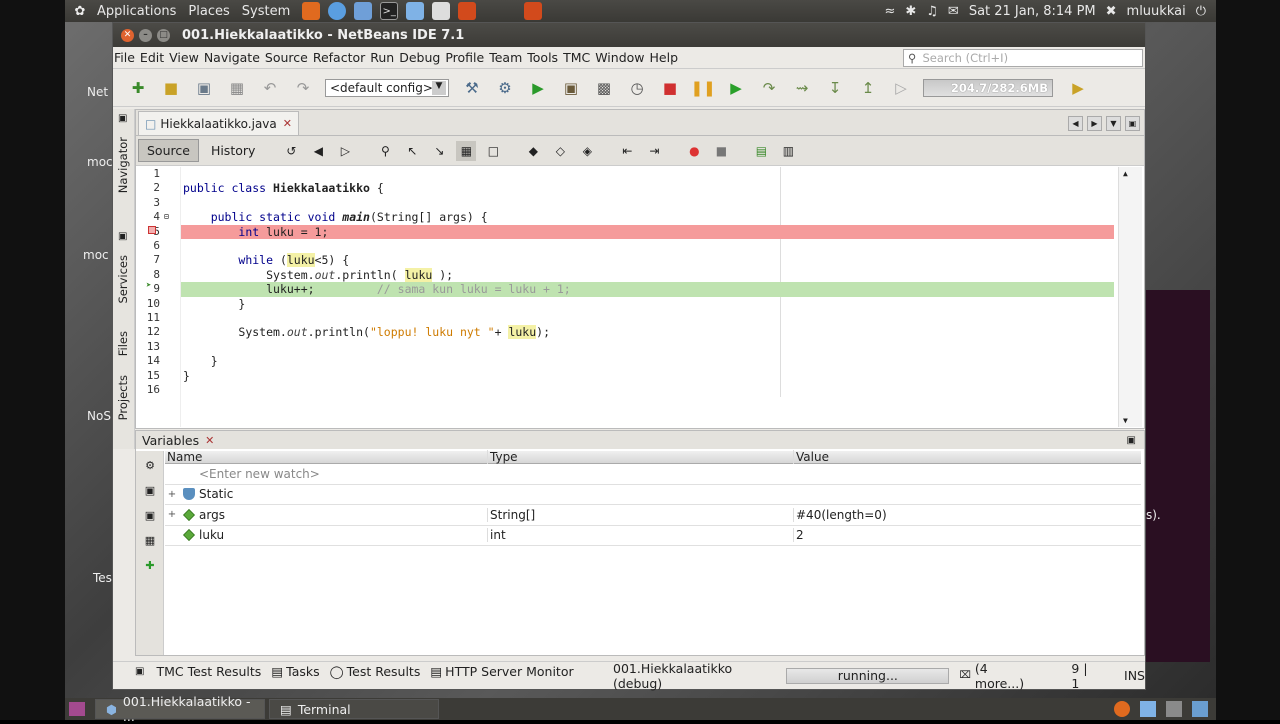  What do you see at coordinates (1125, 420) in the screenshot?
I see `scroll-down-icon: ▼` at bounding box center [1125, 420].